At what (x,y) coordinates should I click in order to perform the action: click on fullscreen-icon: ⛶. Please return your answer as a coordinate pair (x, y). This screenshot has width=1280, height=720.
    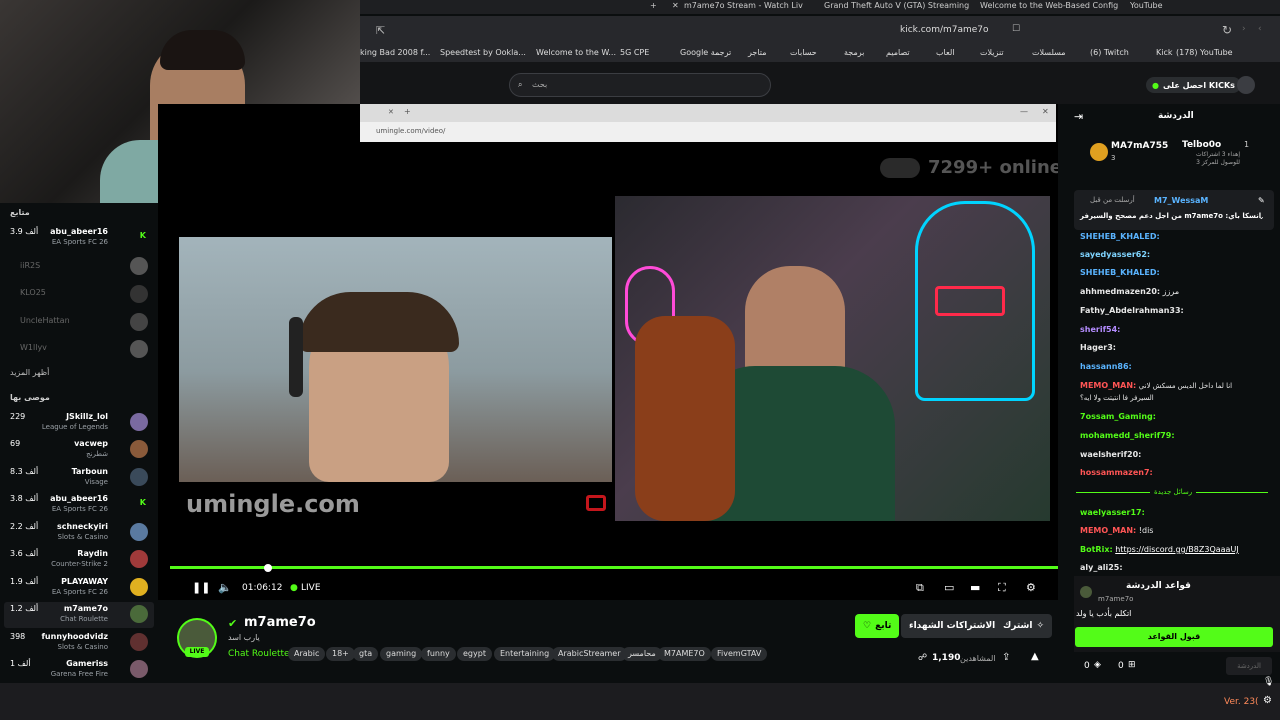
    Looking at the image, I should click on (1002, 588).